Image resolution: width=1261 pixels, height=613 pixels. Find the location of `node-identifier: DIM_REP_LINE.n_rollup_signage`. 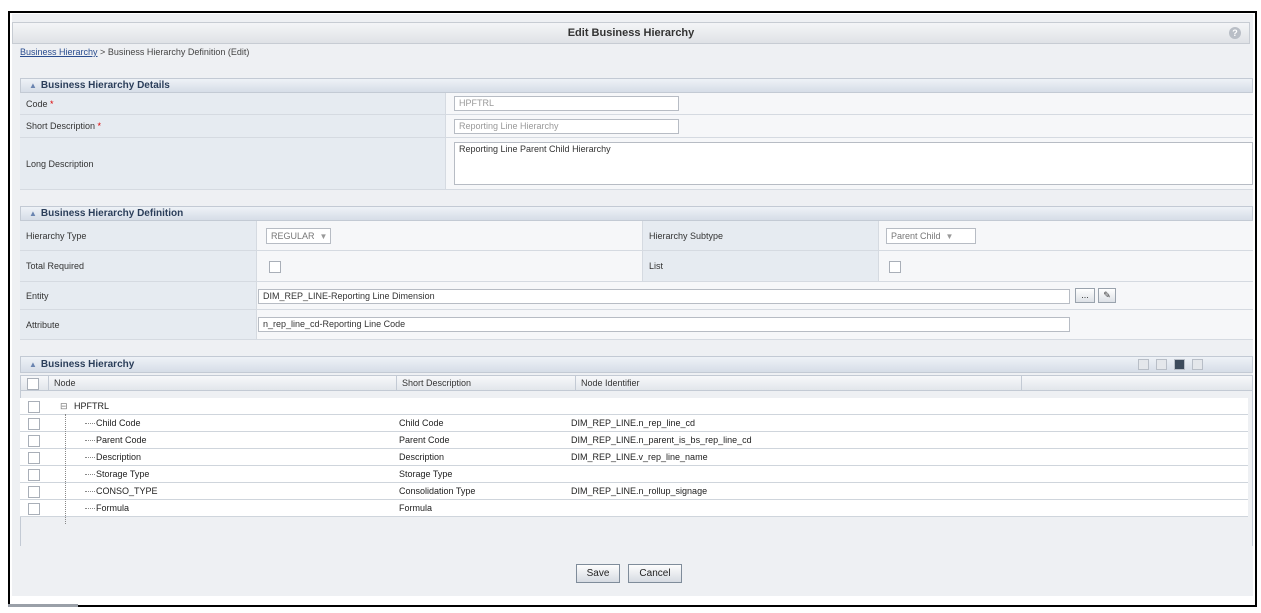

node-identifier: DIM_REP_LINE.n_rollup_signage is located at coordinates (639, 491).